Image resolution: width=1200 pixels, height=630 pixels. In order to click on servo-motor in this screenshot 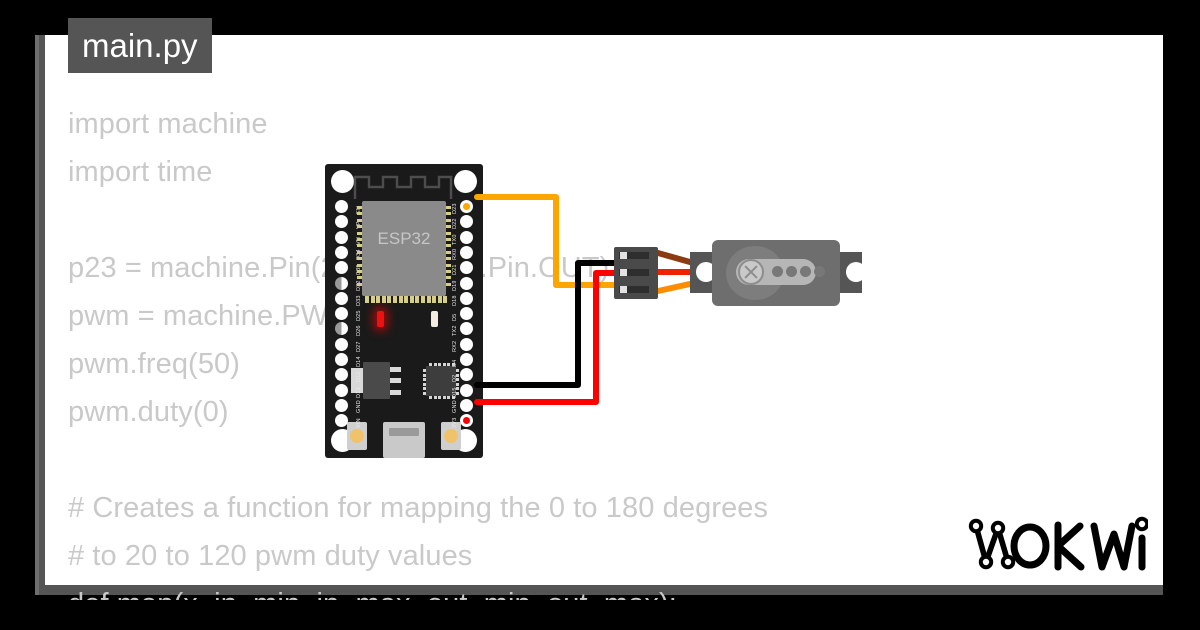, I will do `click(782, 273)`.